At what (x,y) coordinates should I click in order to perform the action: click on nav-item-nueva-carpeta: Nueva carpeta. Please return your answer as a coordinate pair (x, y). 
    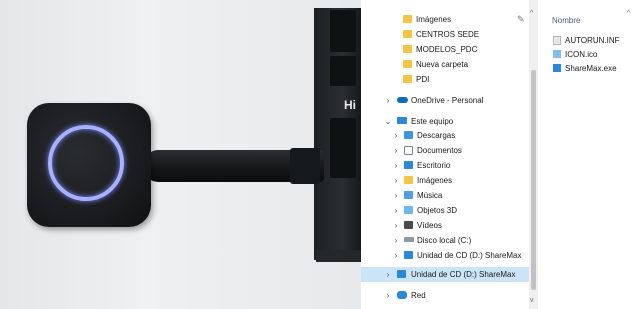
    Looking at the image, I should click on (445, 64).